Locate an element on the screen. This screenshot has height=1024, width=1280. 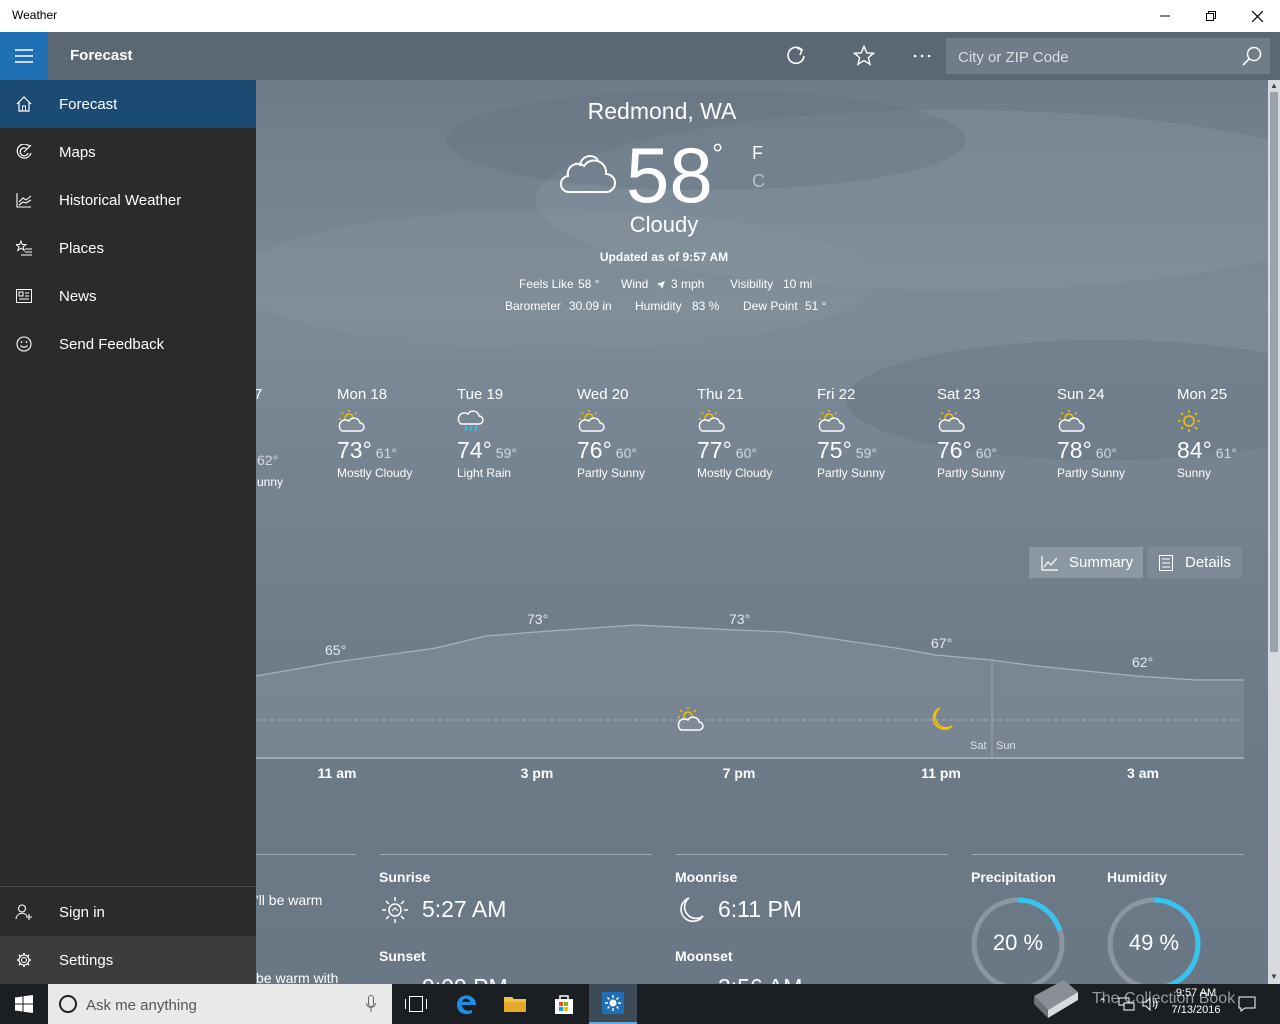
weather-app-button is located at coordinates (613, 1004).